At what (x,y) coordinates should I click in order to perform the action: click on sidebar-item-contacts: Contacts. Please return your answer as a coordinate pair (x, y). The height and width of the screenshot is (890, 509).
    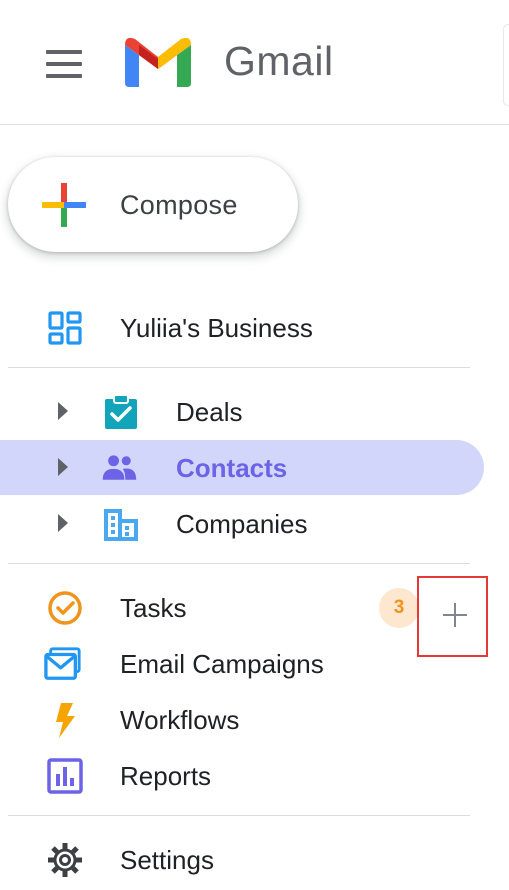
    Looking at the image, I should click on (254, 468).